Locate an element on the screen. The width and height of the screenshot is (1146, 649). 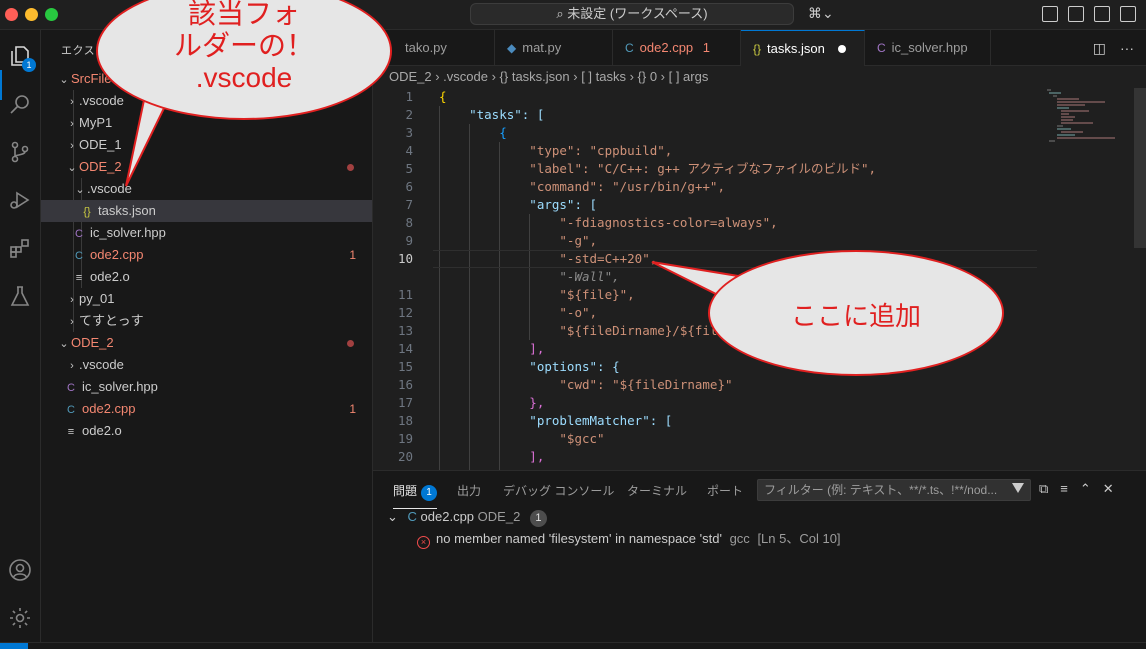
tab-terminal: ターミナル is located at coordinates (657, 490).